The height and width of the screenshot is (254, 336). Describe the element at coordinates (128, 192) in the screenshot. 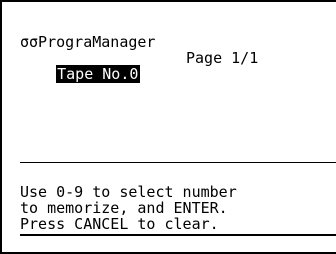

I see `help-text-line-1: Use 0-9 to select number` at that location.